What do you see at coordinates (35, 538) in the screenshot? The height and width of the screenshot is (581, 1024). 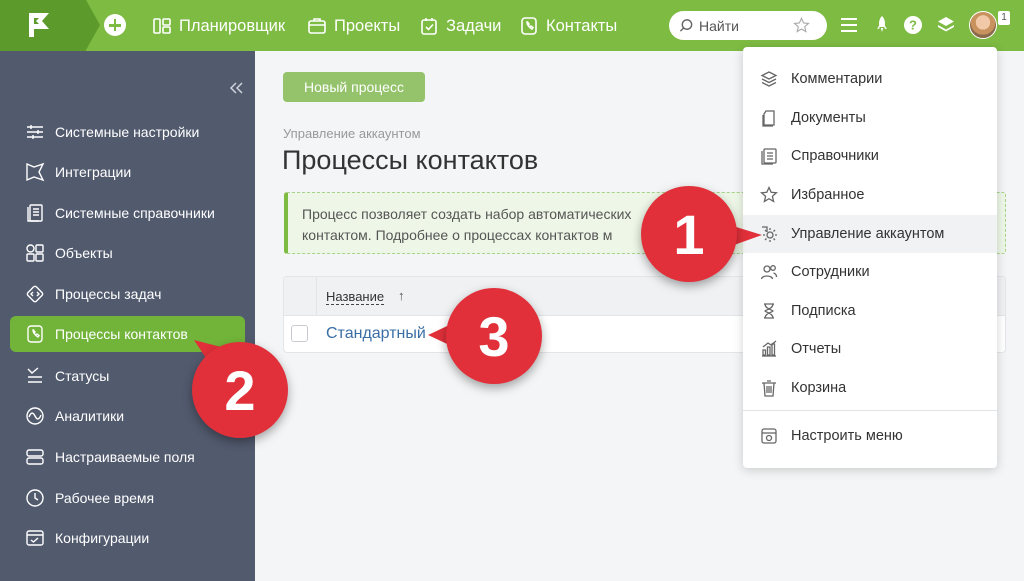 I see `configuration-icon` at bounding box center [35, 538].